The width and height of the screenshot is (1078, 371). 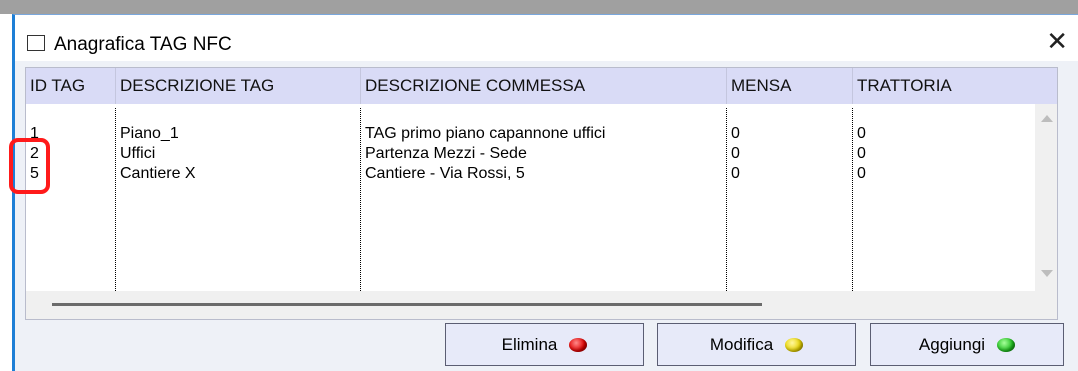 What do you see at coordinates (158, 174) in the screenshot?
I see `row-3-descrizione-tag: Cantiere X` at bounding box center [158, 174].